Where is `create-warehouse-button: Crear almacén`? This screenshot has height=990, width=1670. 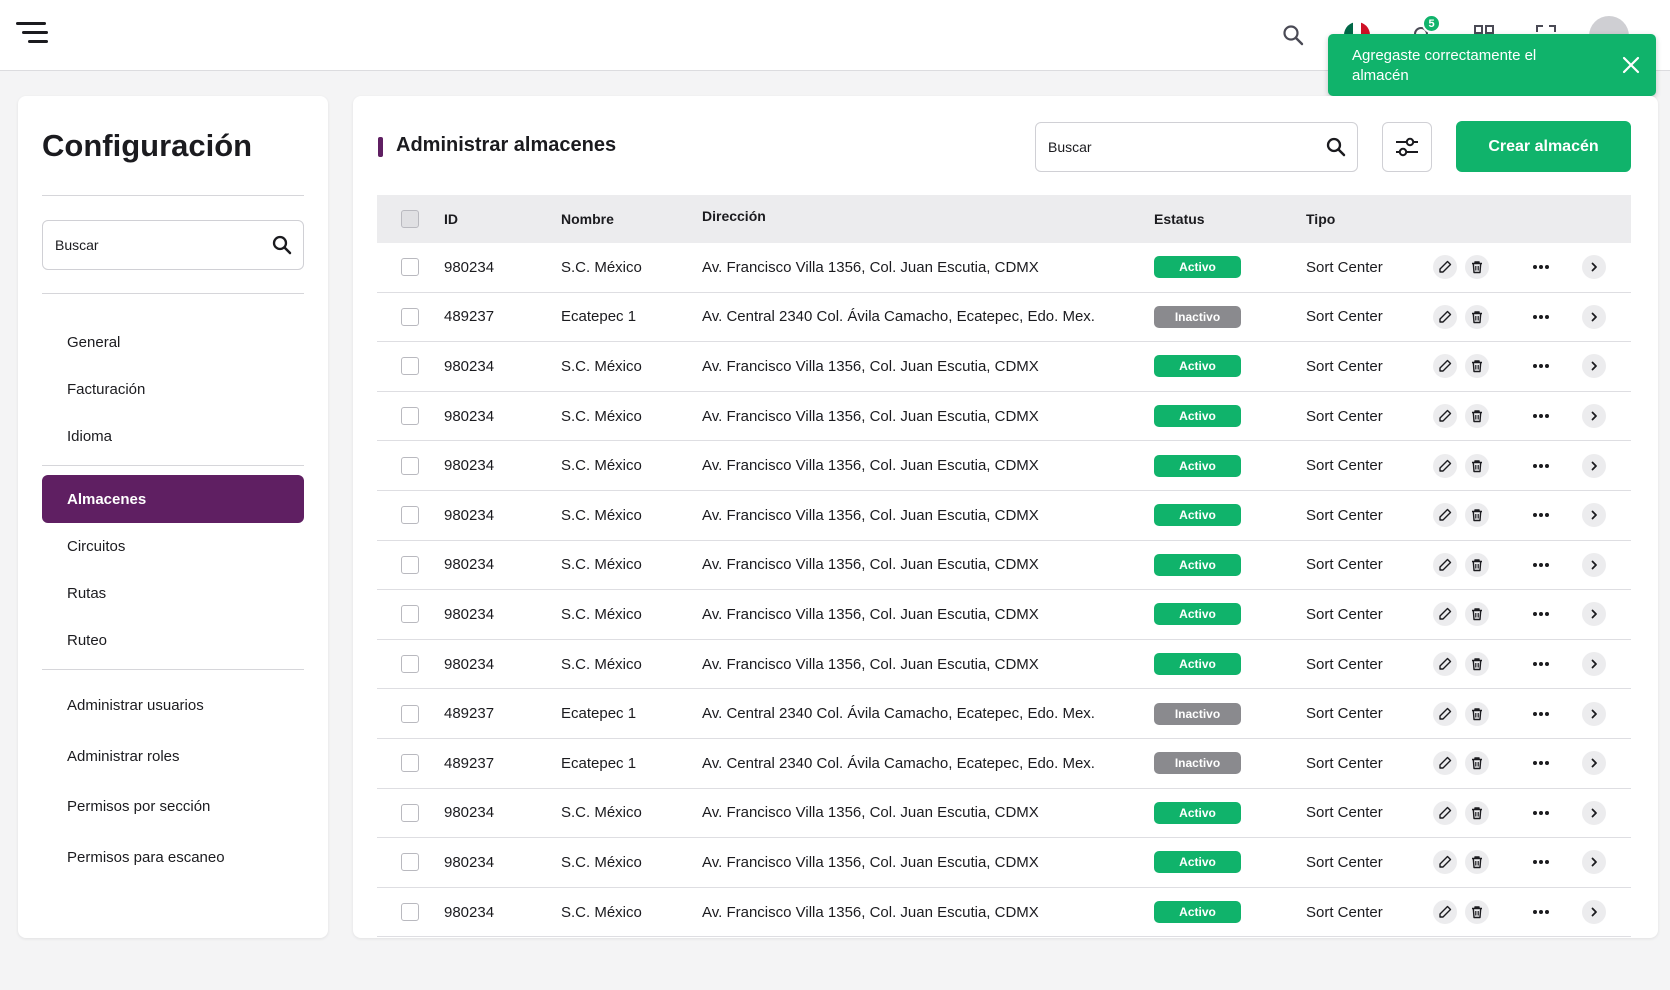 create-warehouse-button: Crear almacén is located at coordinates (1543, 146).